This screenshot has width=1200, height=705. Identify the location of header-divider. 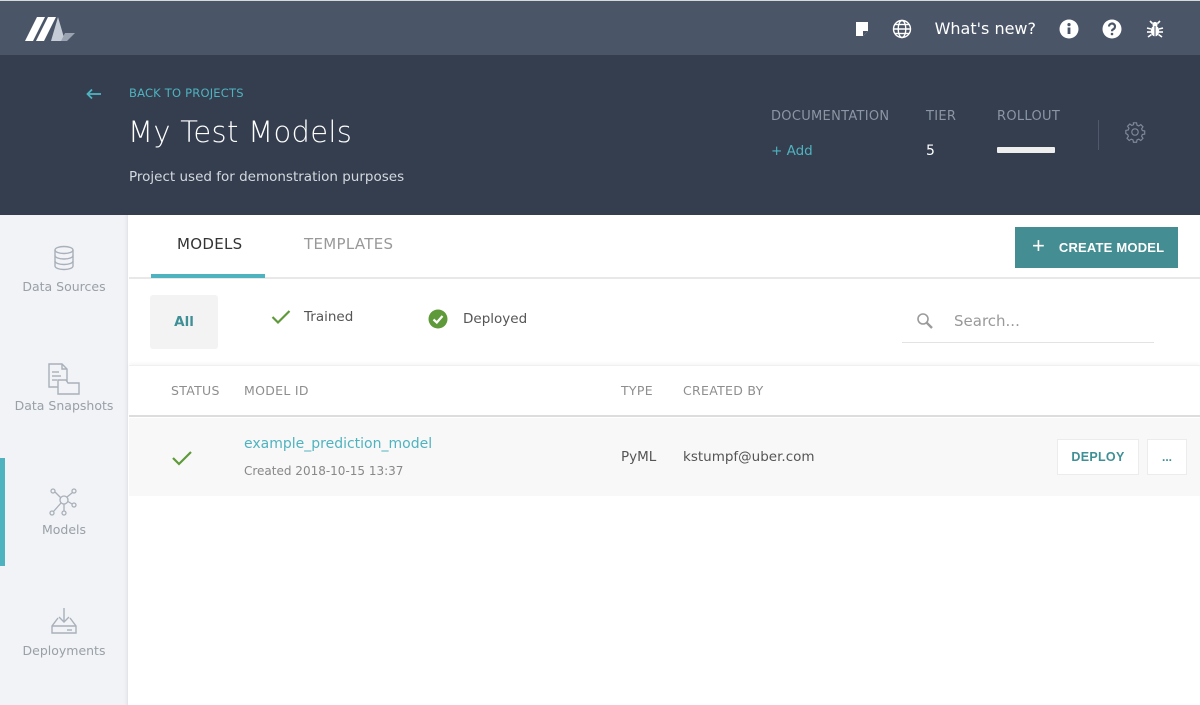
(1098, 135).